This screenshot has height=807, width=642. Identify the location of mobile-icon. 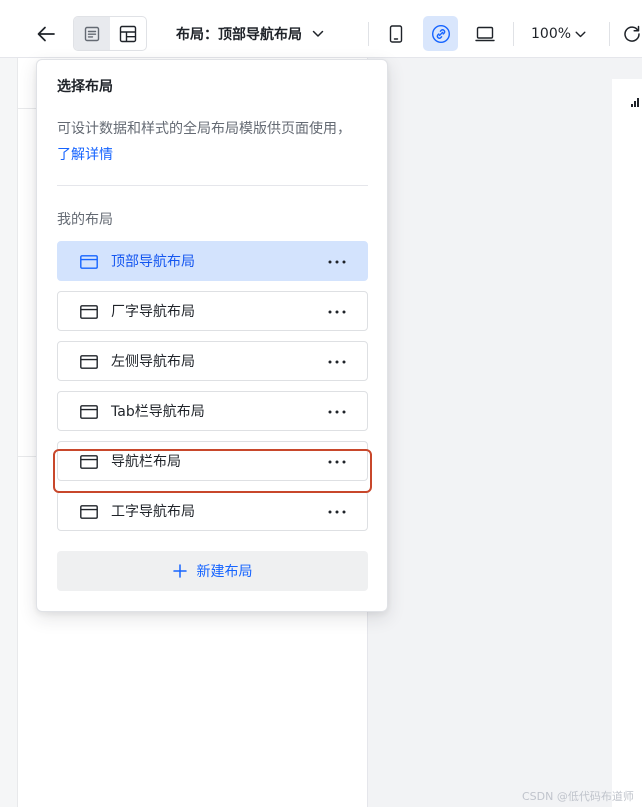
(396, 34).